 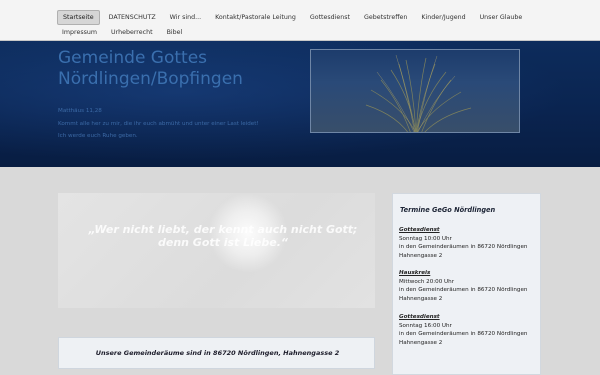 What do you see at coordinates (175, 32) in the screenshot?
I see `nav-item-bibel: Bibel` at bounding box center [175, 32].